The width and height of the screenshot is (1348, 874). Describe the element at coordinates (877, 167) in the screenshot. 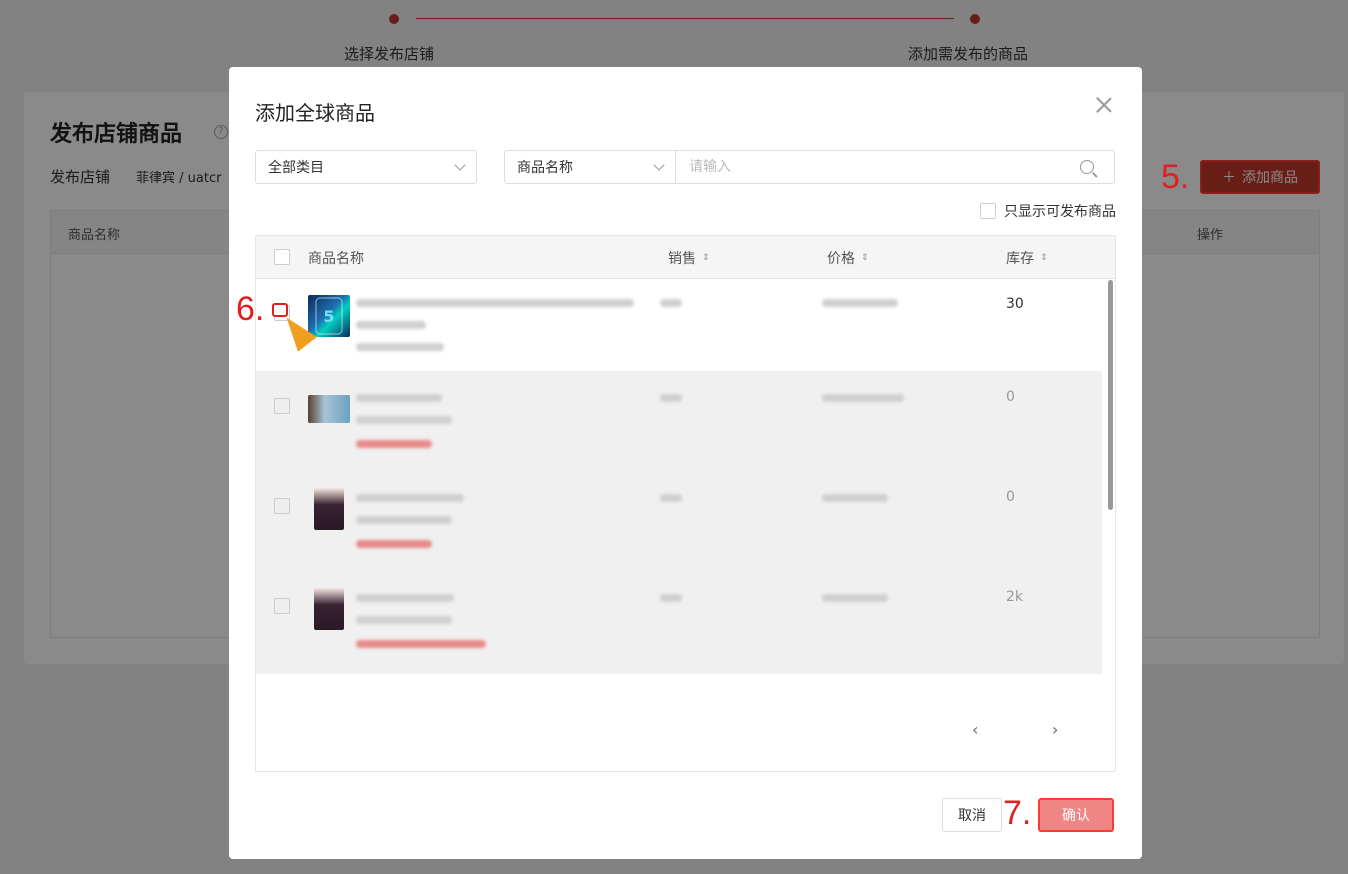

I see `search-input` at that location.